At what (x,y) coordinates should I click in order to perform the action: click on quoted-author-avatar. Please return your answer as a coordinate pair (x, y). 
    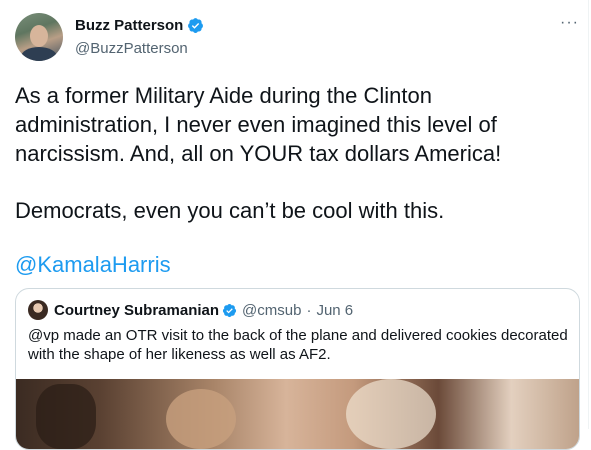
    Looking at the image, I should click on (38, 310).